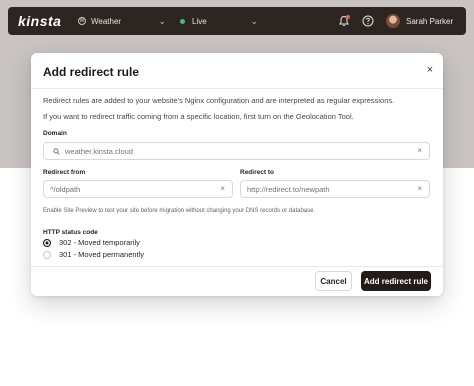 This screenshot has height=386, width=474. I want to click on domain-label: Domain, so click(55, 133).